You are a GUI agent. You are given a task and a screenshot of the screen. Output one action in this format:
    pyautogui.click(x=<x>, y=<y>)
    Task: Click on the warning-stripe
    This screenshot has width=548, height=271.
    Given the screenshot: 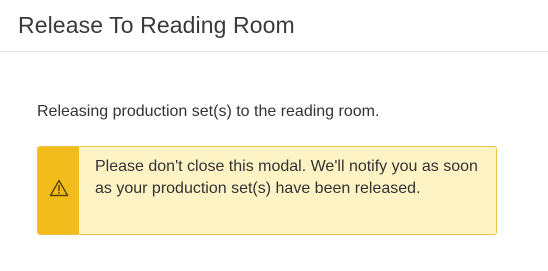 What is the action you would take?
    pyautogui.click(x=58, y=190)
    